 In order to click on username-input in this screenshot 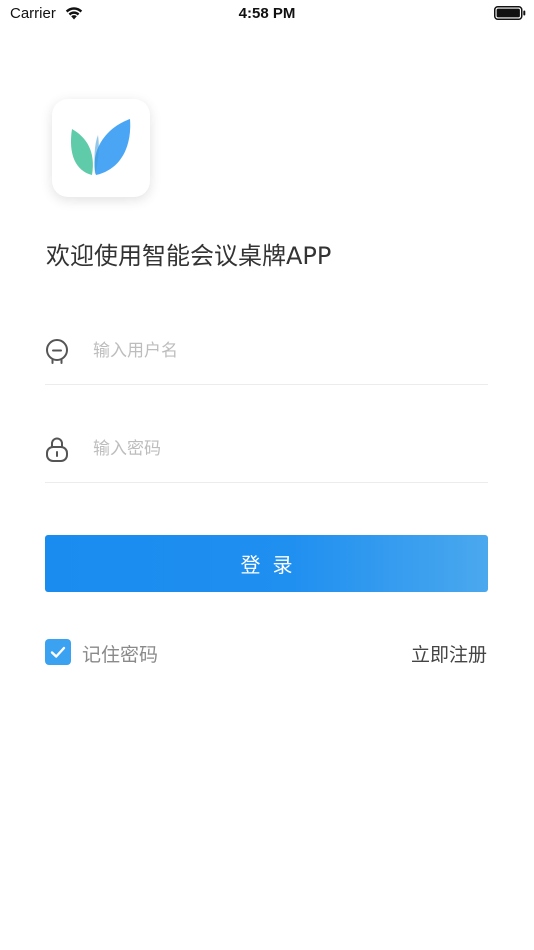, I will do `click(283, 351)`.